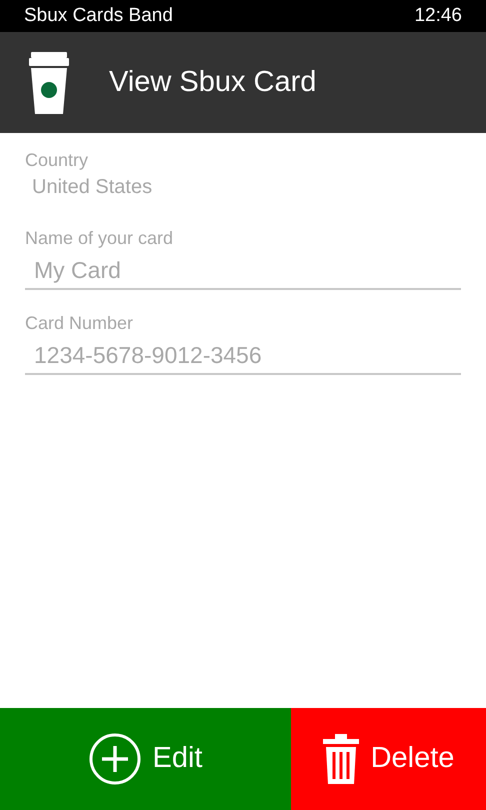 The height and width of the screenshot is (810, 486). What do you see at coordinates (388, 759) in the screenshot?
I see `delete-button: Delete` at bounding box center [388, 759].